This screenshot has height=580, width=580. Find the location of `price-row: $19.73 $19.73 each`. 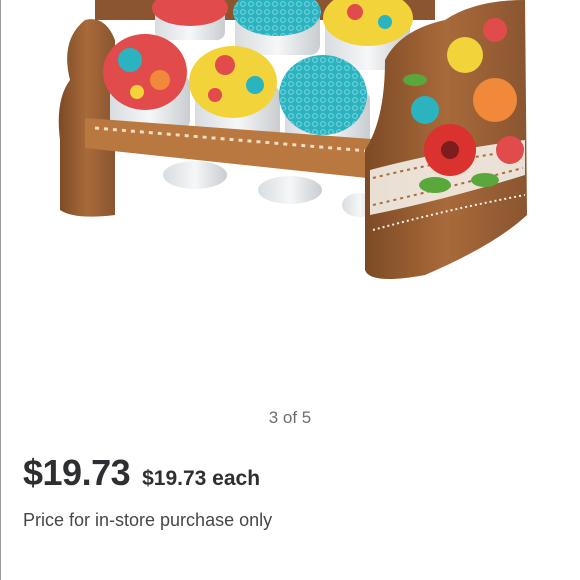

price-row: $19.73 $19.73 each is located at coordinates (141, 473).